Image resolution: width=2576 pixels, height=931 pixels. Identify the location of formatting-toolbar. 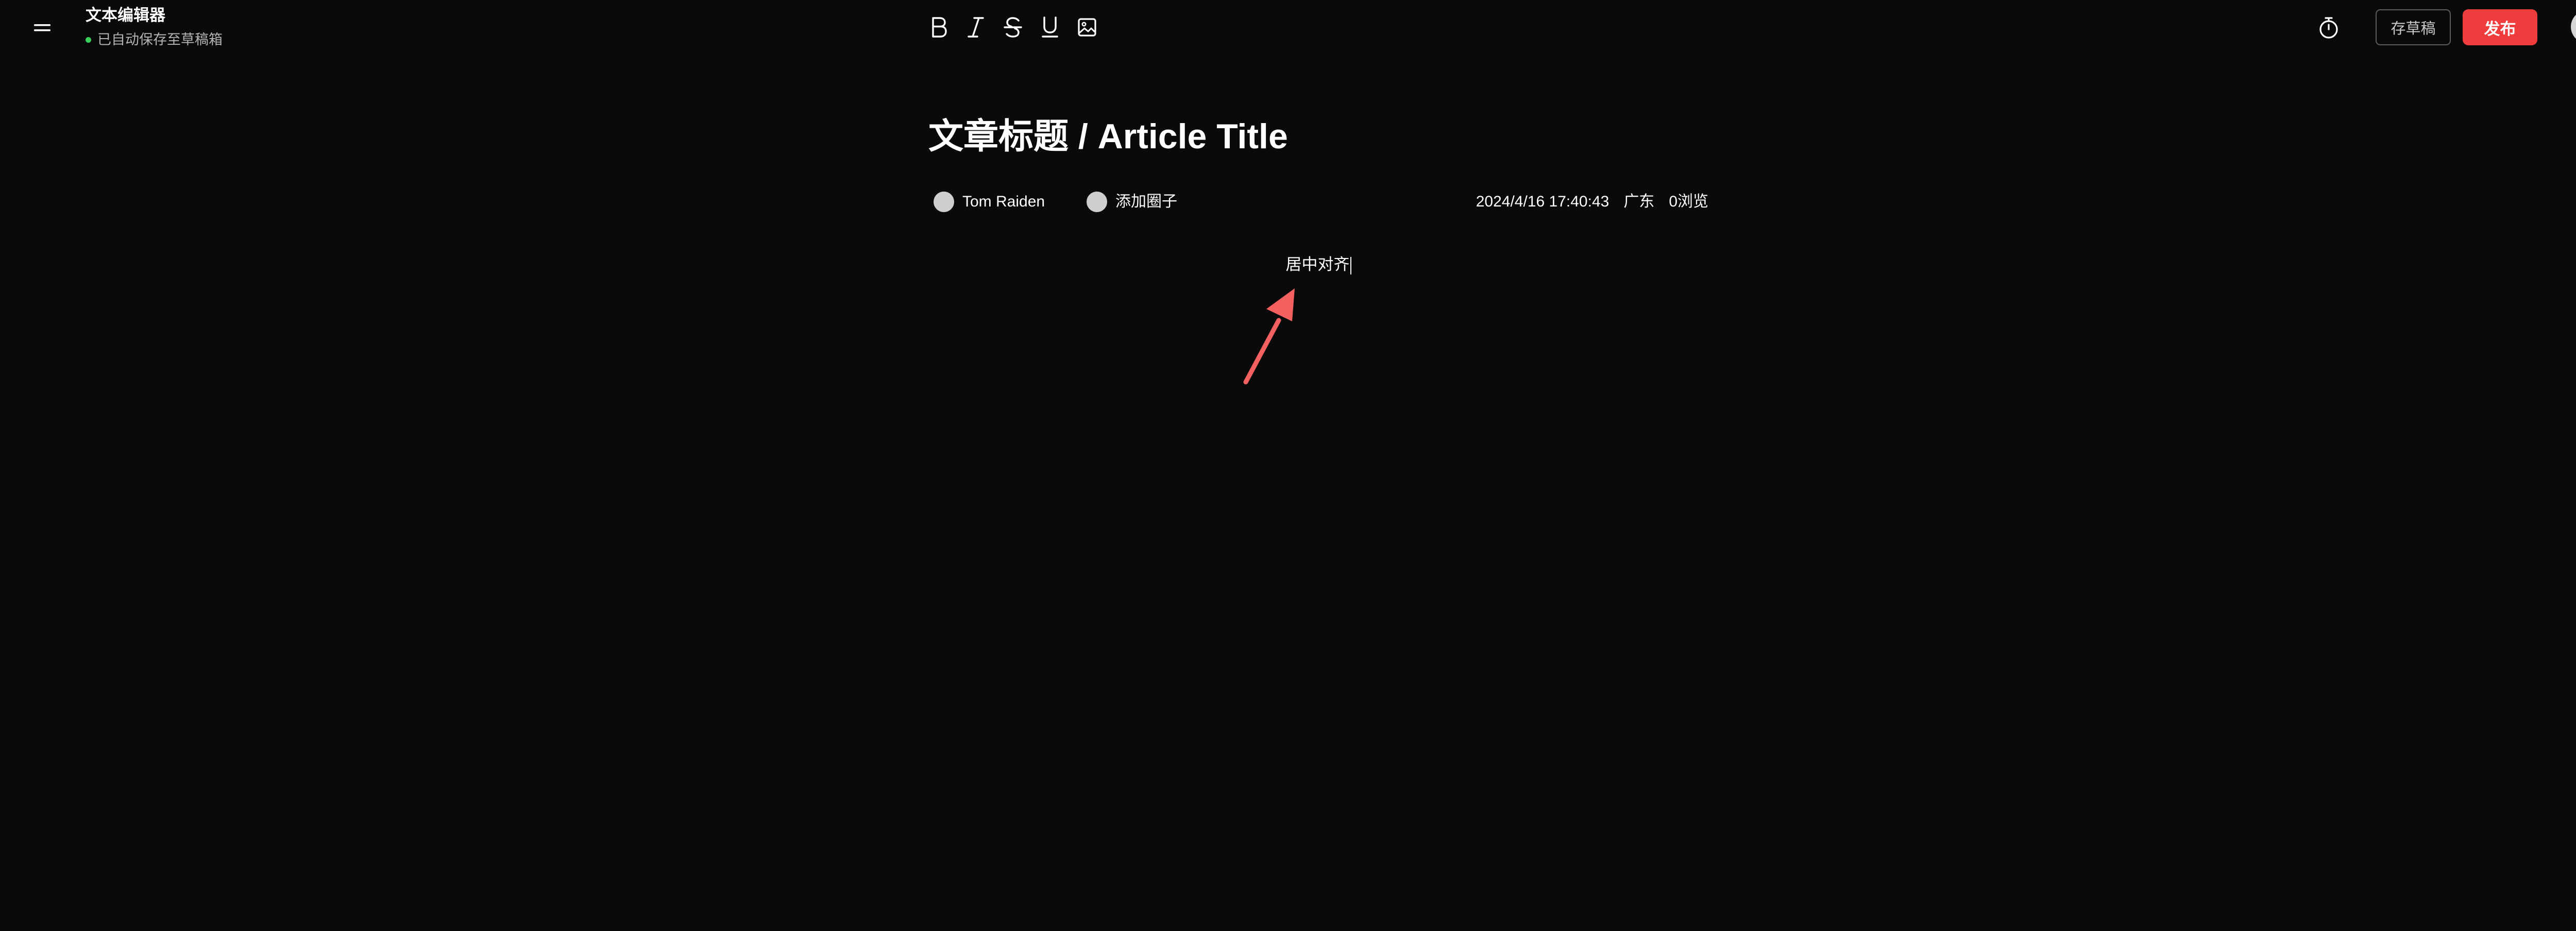
(1012, 27).